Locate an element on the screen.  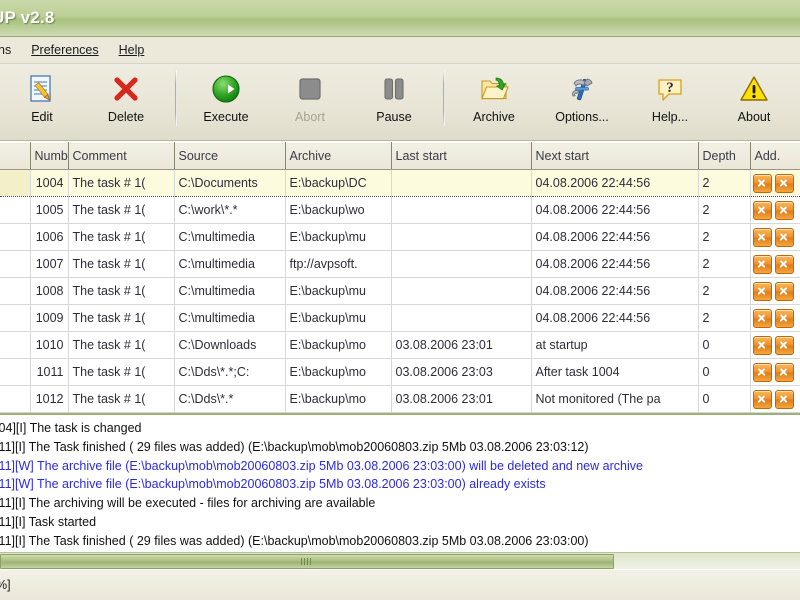
stop-square-icon is located at coordinates (310, 89).